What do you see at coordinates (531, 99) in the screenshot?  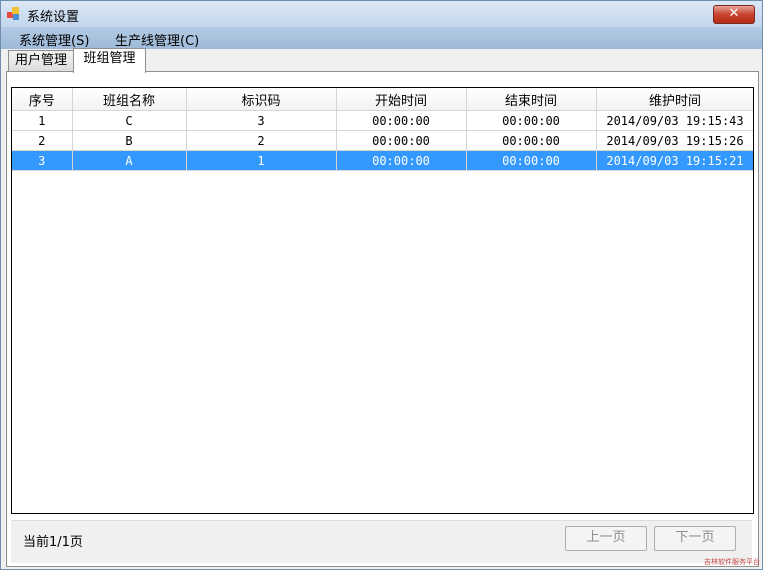 I see `column-header-end-time: 结束时间` at bounding box center [531, 99].